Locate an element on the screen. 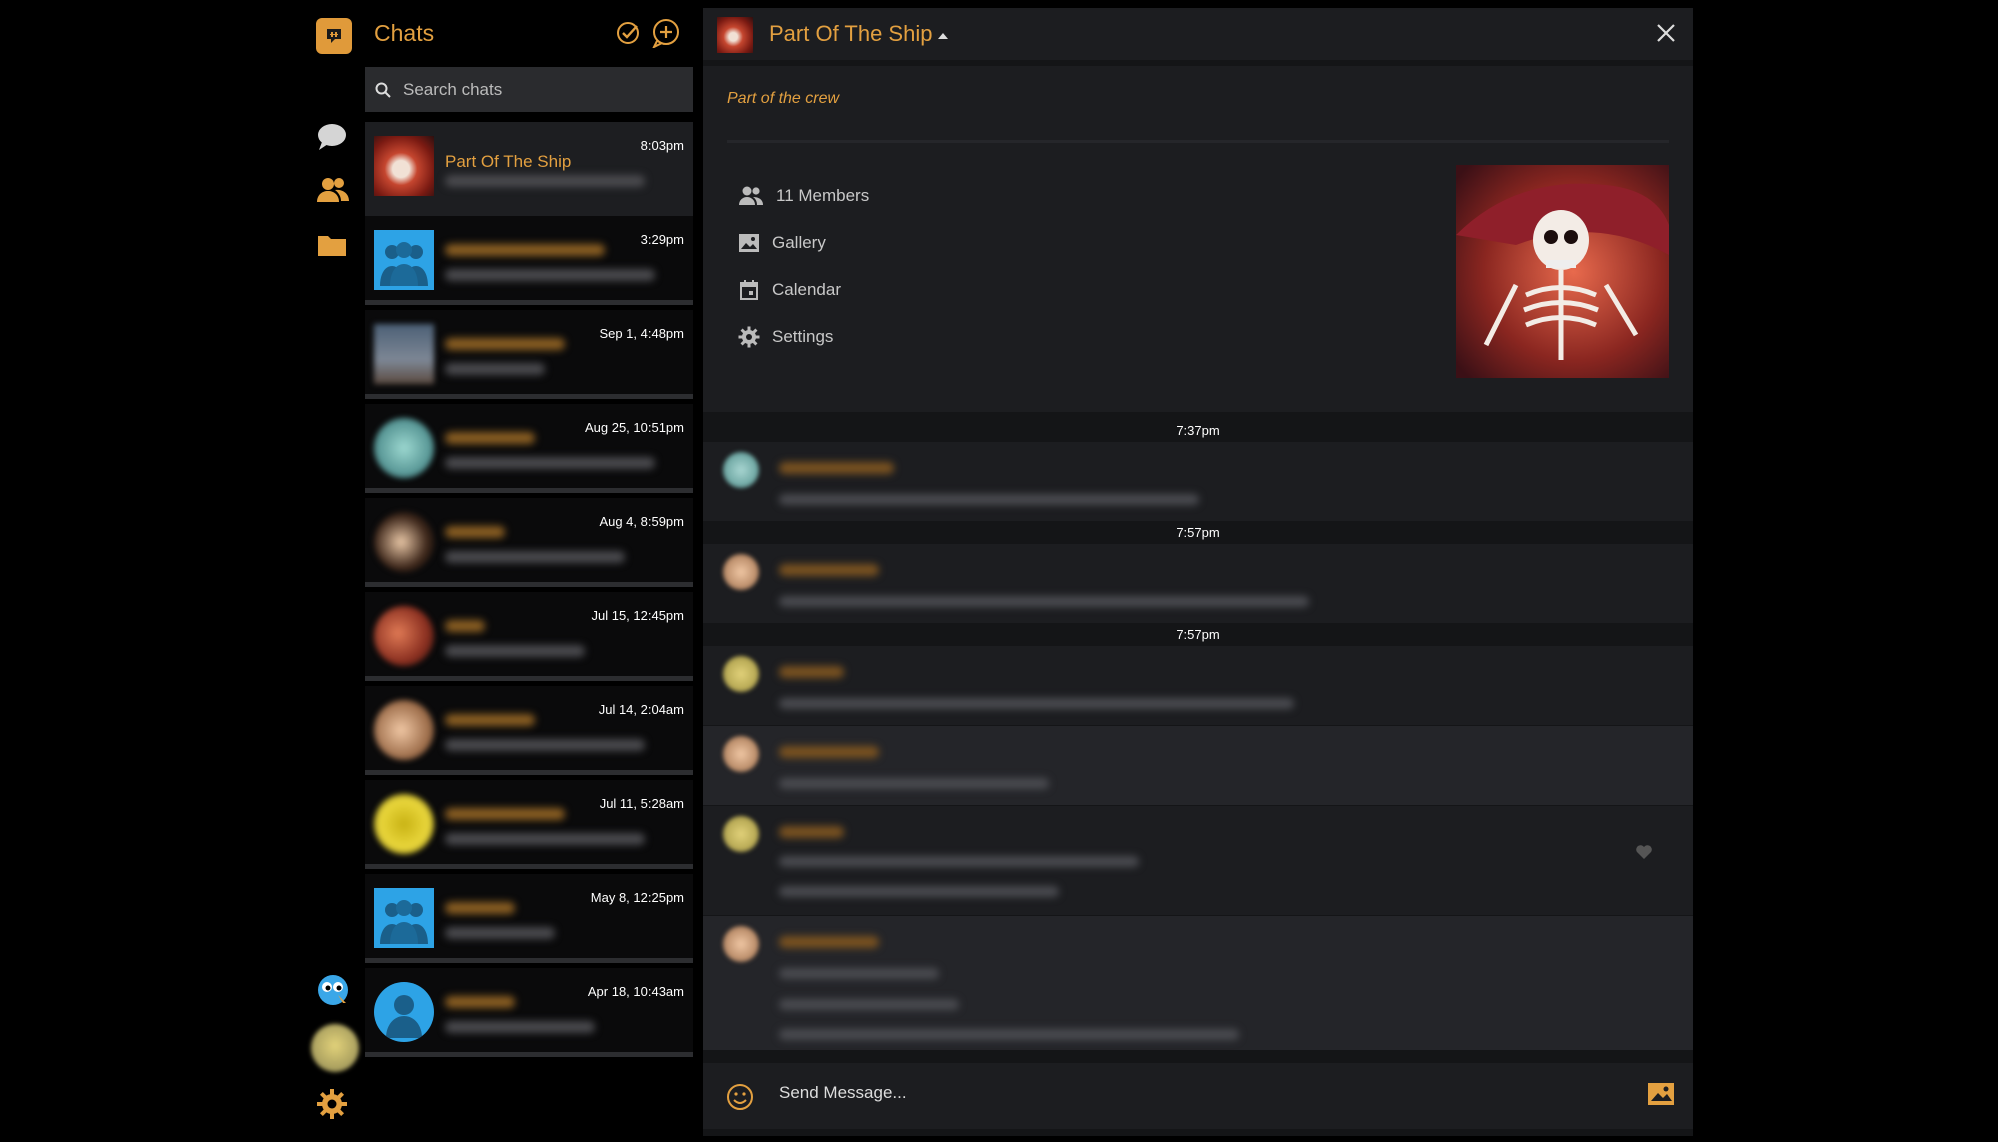 Image resolution: width=1998 pixels, height=1142 pixels. user-avatar is located at coordinates (335, 1048).